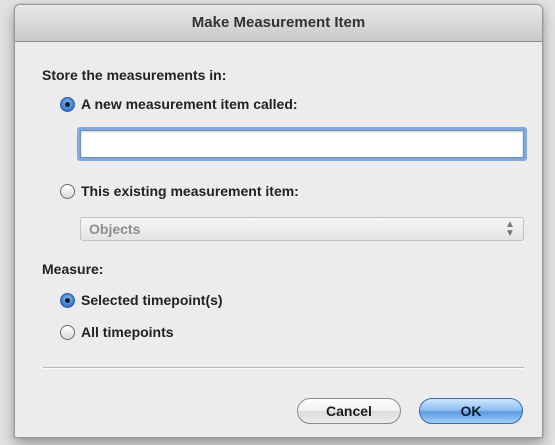  Describe the element at coordinates (302, 229) in the screenshot. I see `existing-item-popup: Objects ▲ ▼` at that location.